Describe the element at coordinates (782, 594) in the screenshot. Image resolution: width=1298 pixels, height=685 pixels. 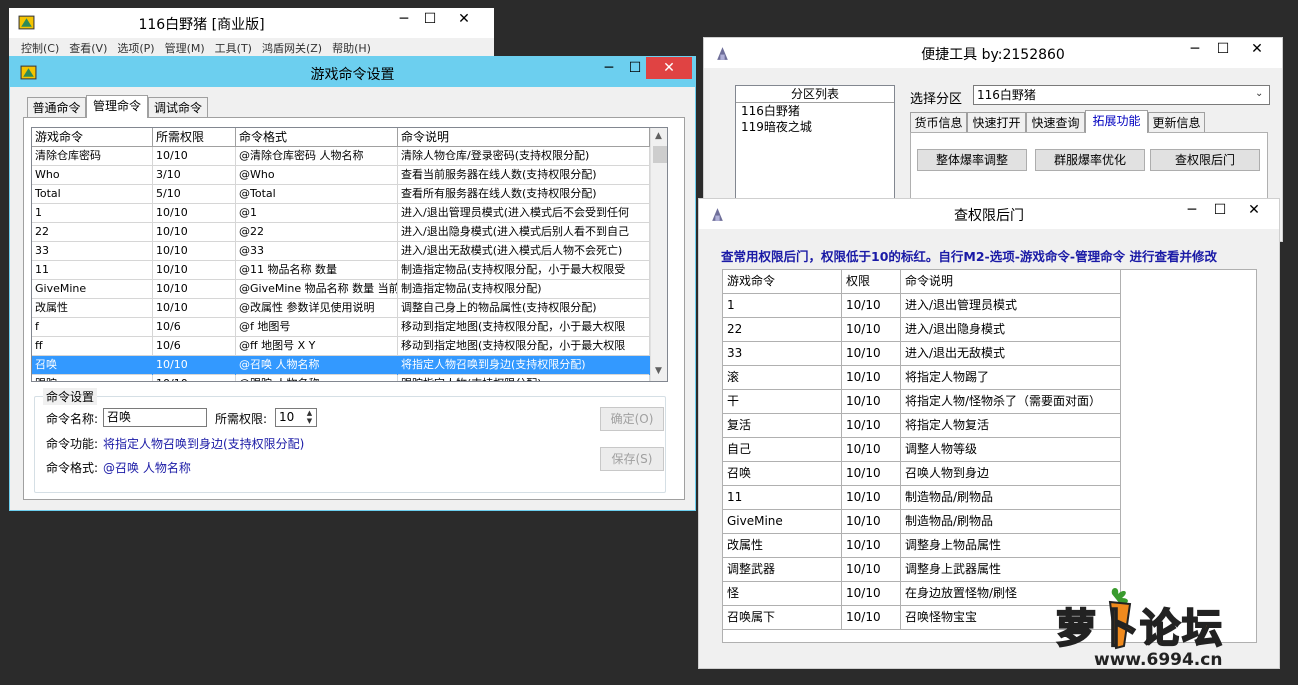
I see `table-cell: 怪` at that location.